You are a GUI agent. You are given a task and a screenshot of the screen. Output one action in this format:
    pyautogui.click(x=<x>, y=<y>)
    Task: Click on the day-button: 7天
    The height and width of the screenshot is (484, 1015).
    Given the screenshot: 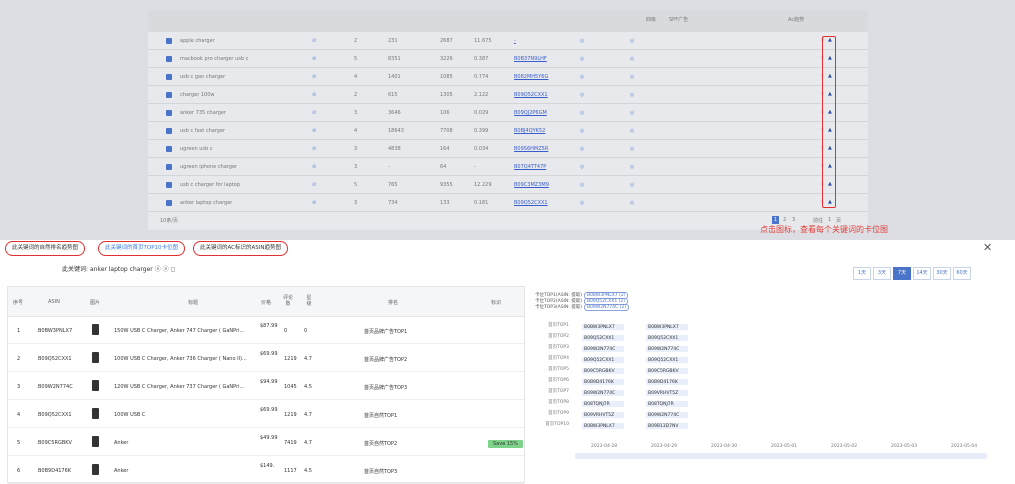 What is the action you would take?
    pyautogui.click(x=902, y=273)
    